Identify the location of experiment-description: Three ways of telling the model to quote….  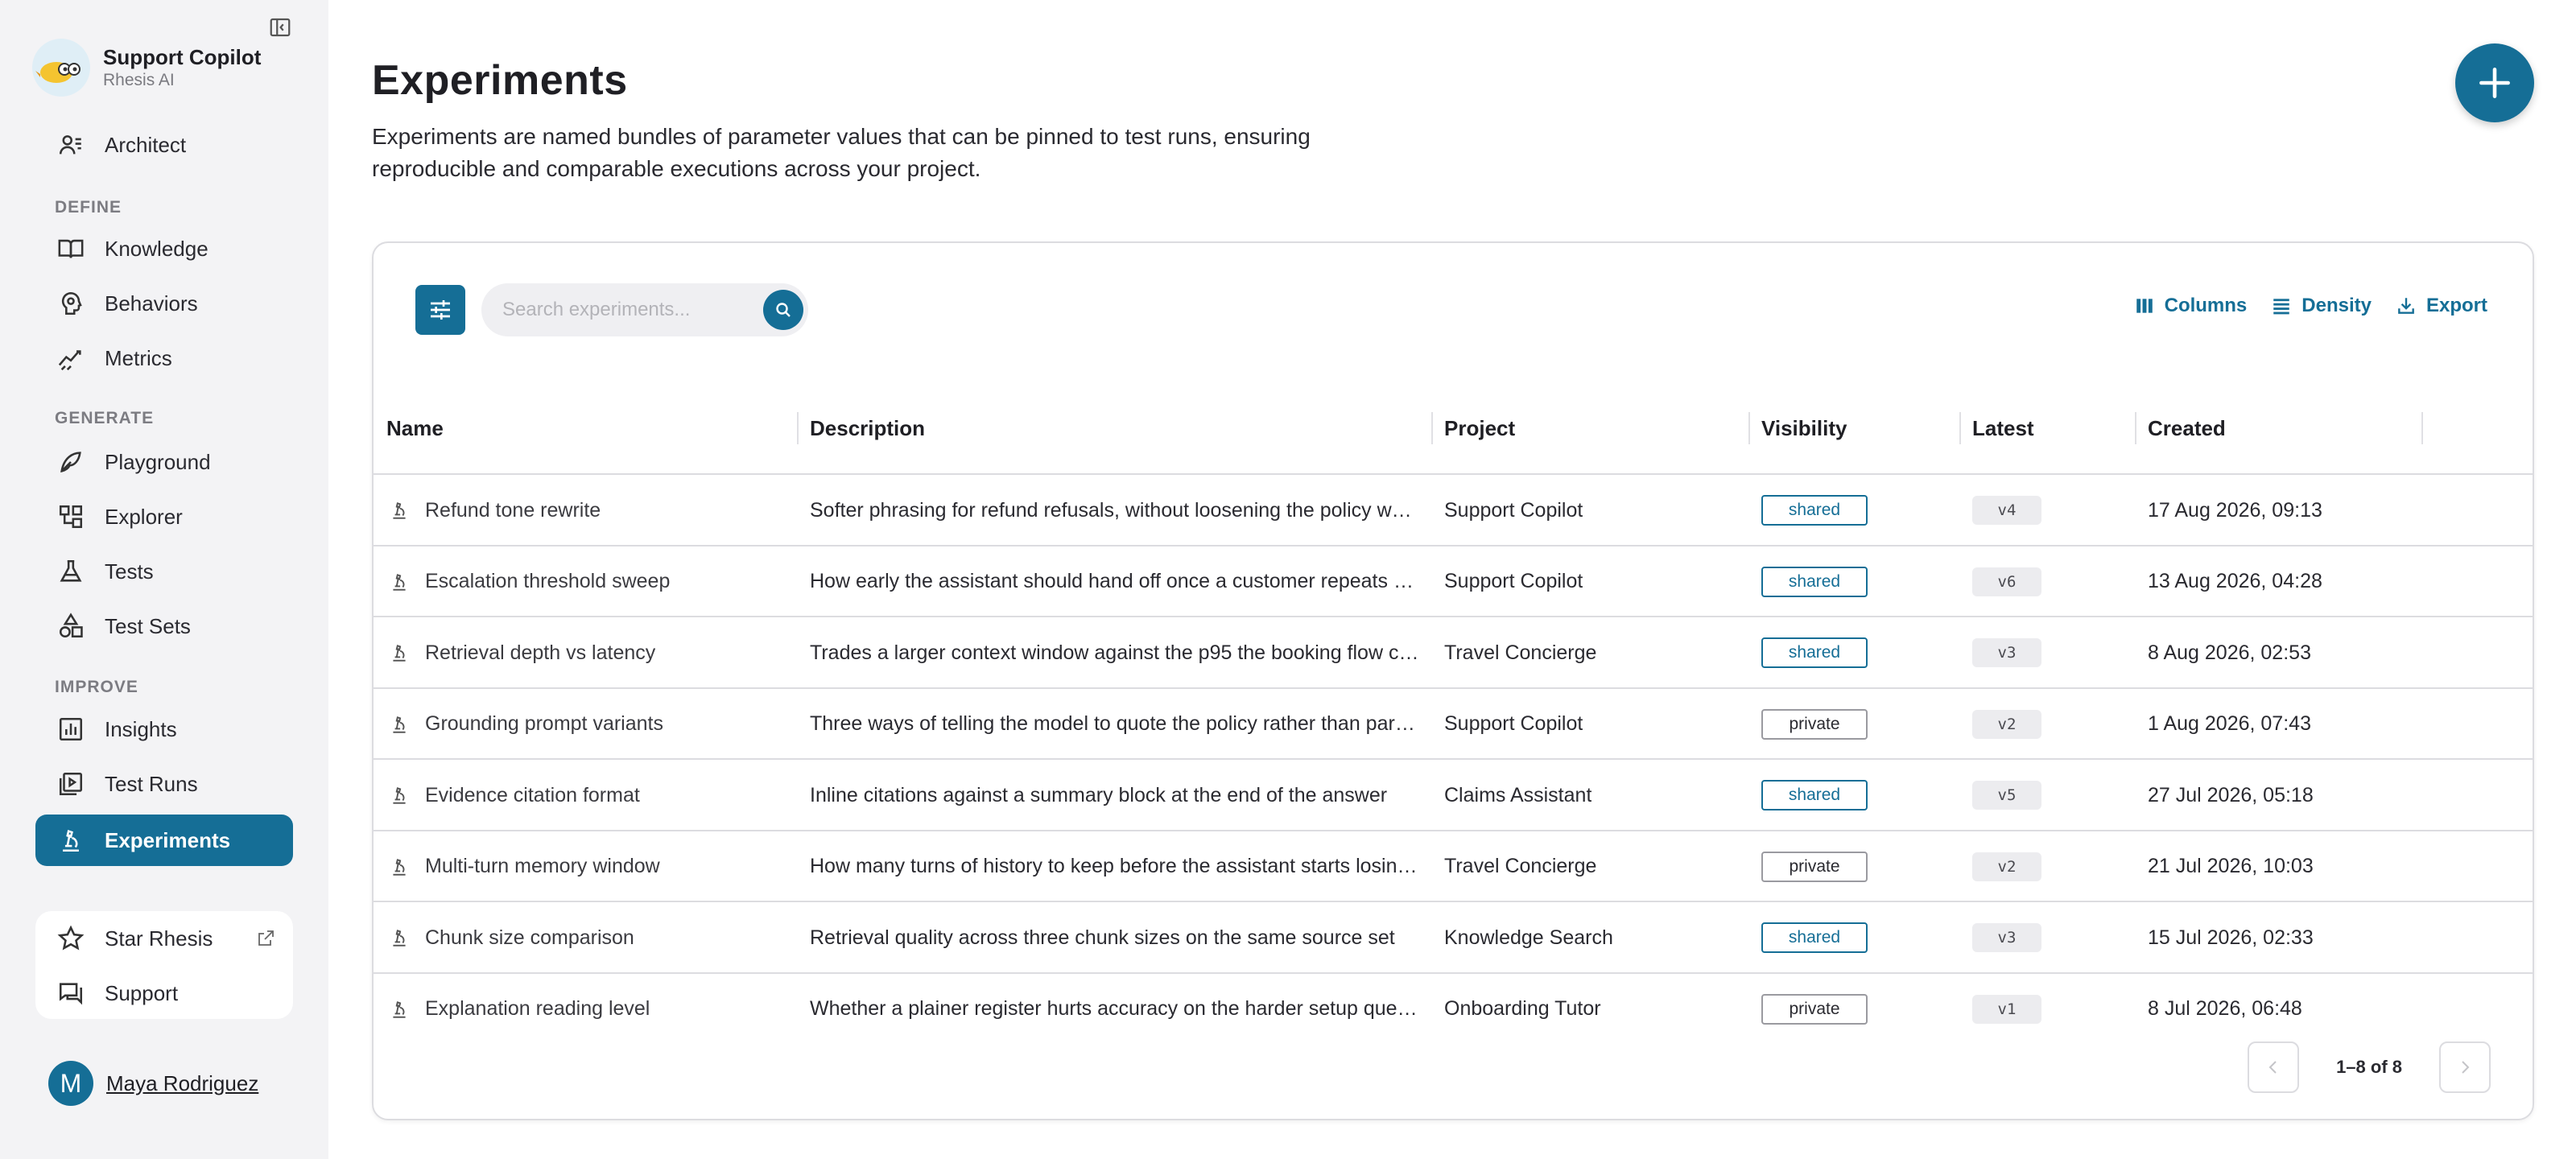
(1116, 723).